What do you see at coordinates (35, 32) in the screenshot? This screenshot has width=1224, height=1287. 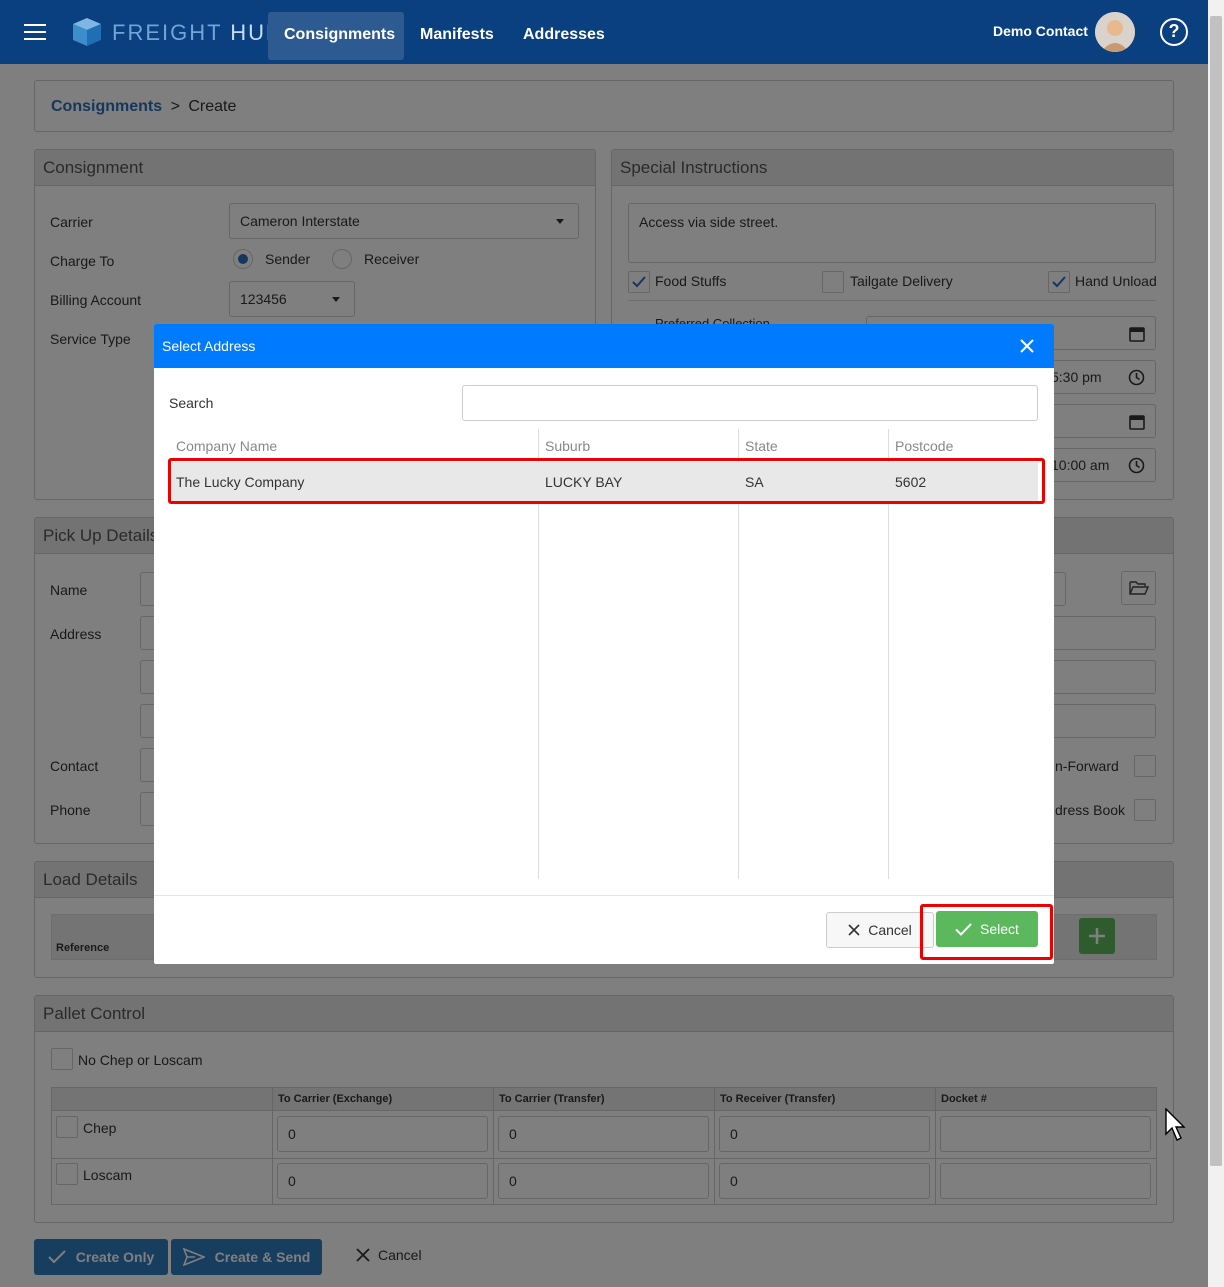 I see `hamburger-menu-icon` at bounding box center [35, 32].